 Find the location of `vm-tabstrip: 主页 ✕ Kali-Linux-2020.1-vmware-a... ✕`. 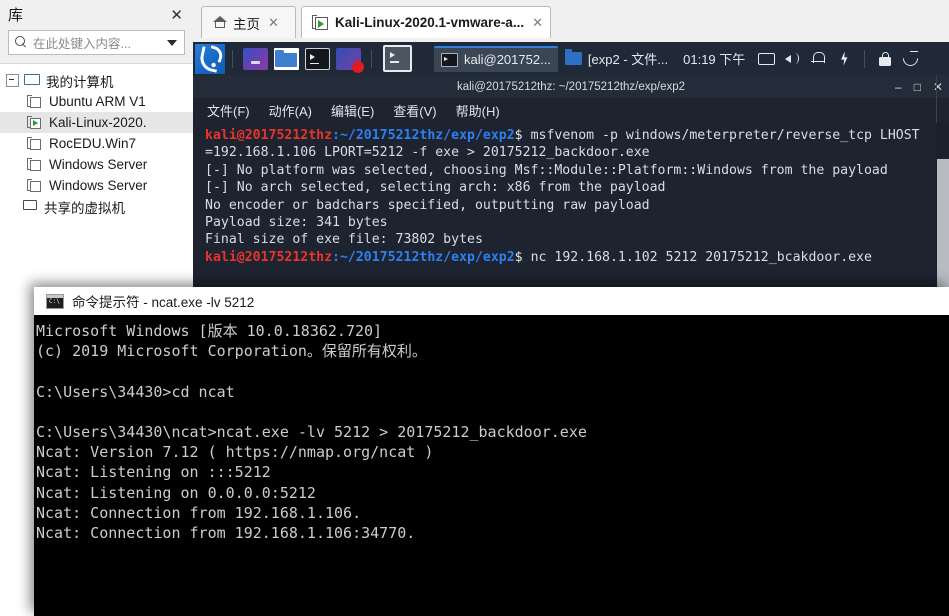

vm-tabstrip: 主页 ✕ Kali-Linux-2020.1-vmware-a... ✕ is located at coordinates (571, 21).